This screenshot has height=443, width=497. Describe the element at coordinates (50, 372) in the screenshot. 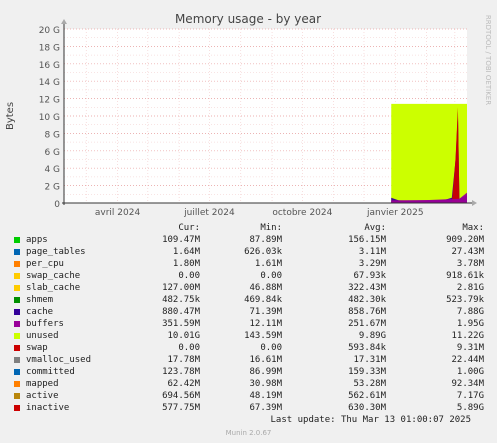

I see `legend-name: committed` at that location.